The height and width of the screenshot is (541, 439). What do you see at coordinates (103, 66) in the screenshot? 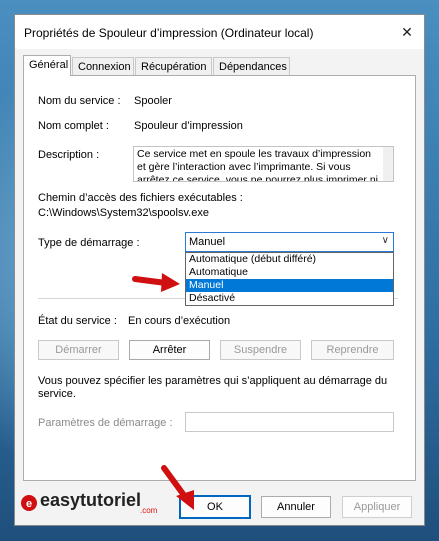
I see `tab-connexion: Connexion` at bounding box center [103, 66].